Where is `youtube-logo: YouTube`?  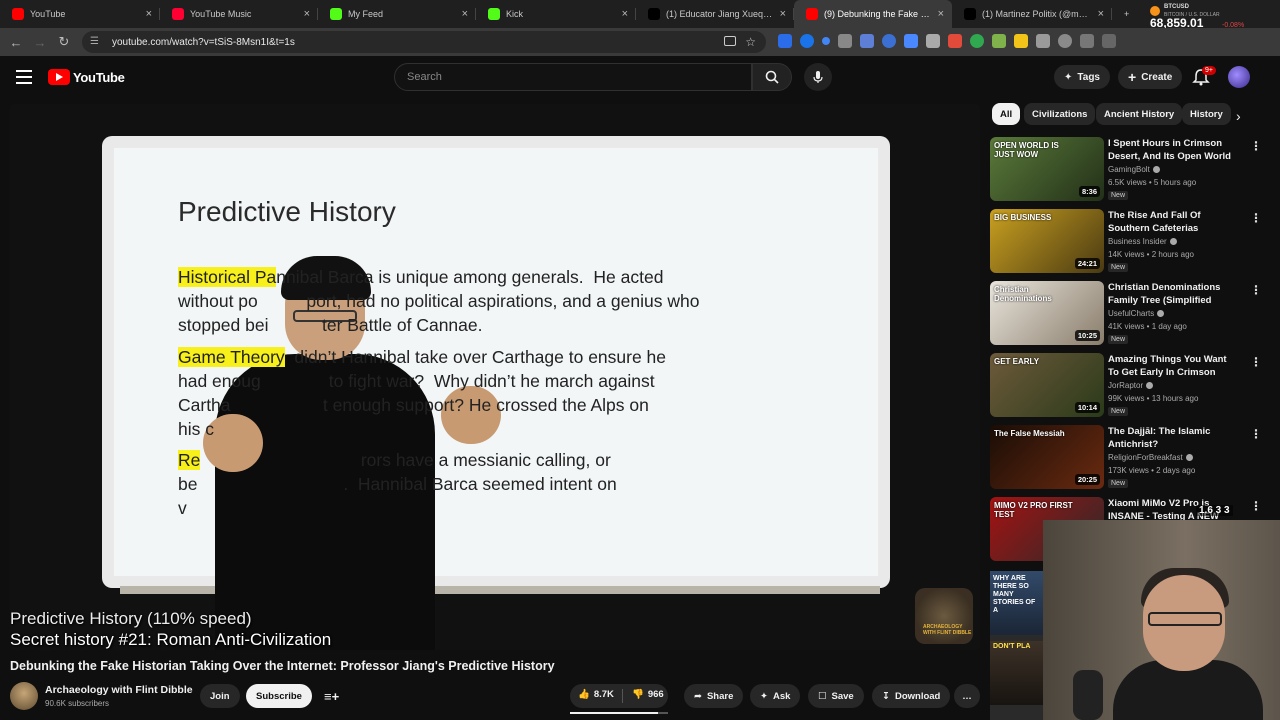 youtube-logo: YouTube is located at coordinates (86, 77).